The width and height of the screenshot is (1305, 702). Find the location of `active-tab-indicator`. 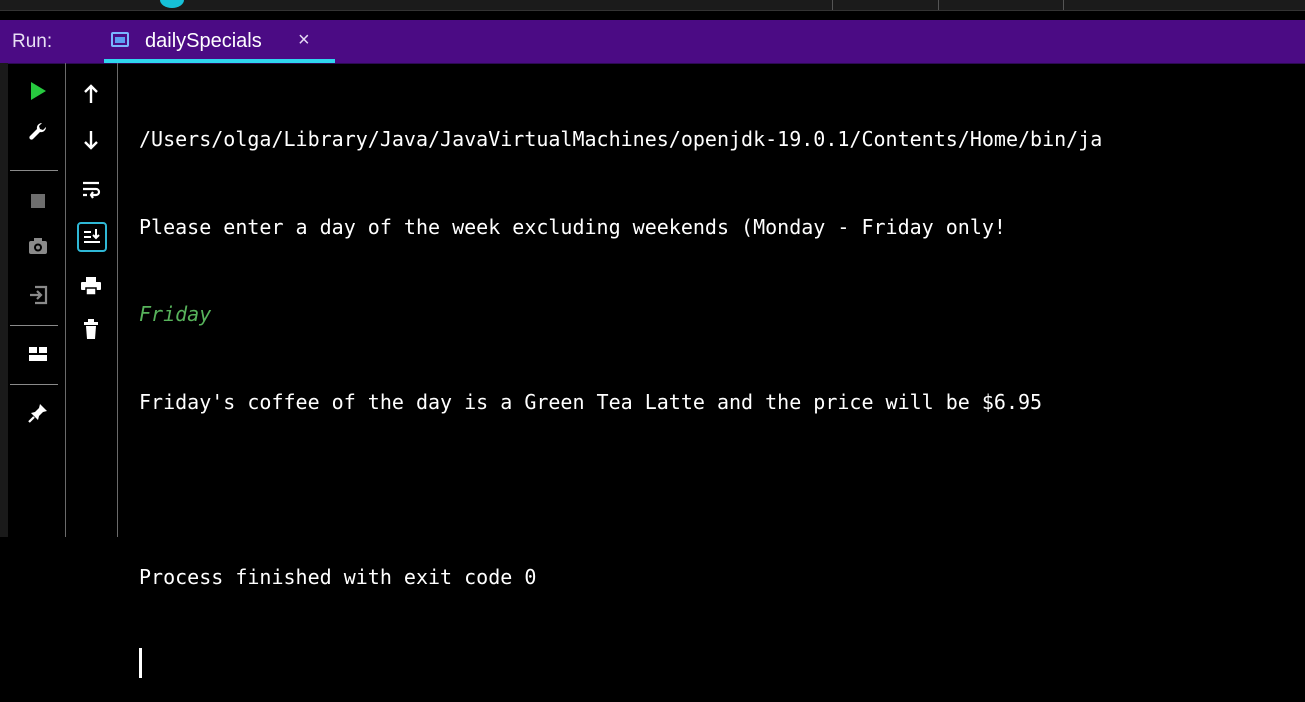

active-tab-indicator is located at coordinates (219, 61).